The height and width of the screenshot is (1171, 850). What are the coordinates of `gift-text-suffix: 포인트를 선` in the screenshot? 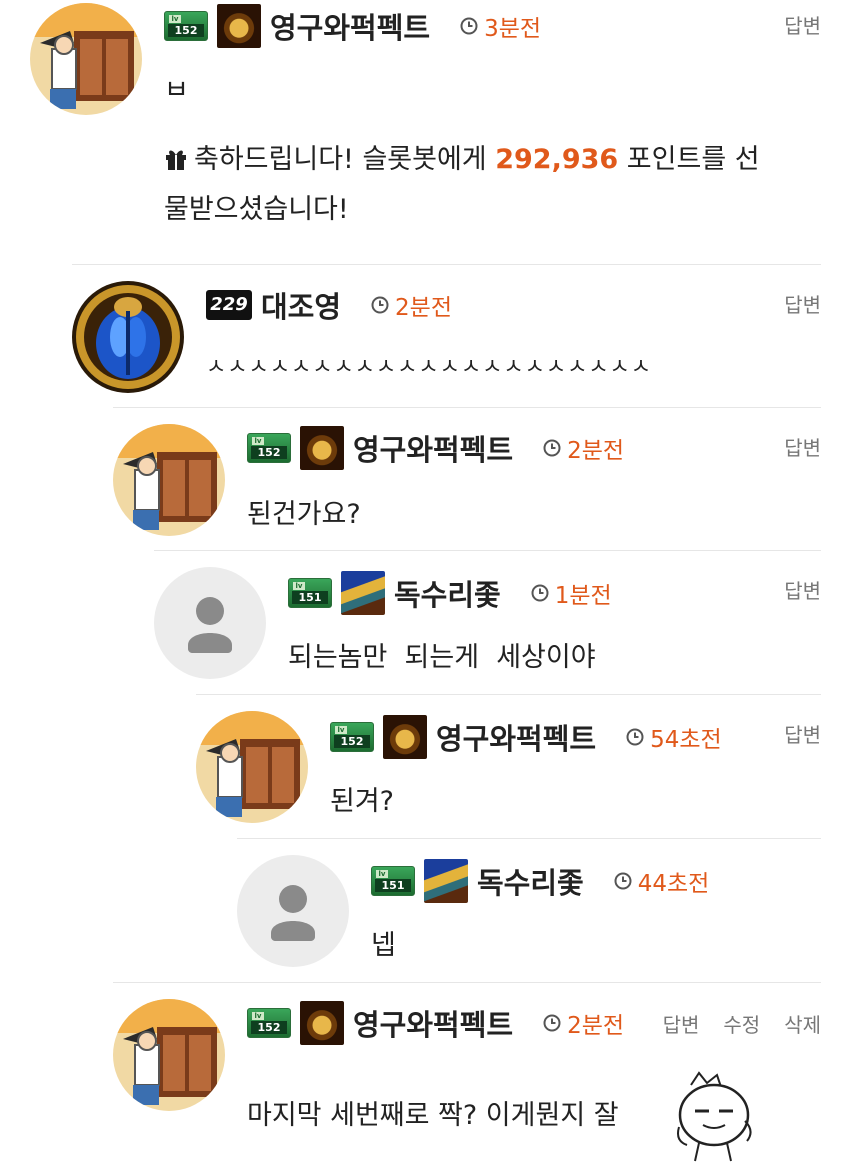 It's located at (689, 159).